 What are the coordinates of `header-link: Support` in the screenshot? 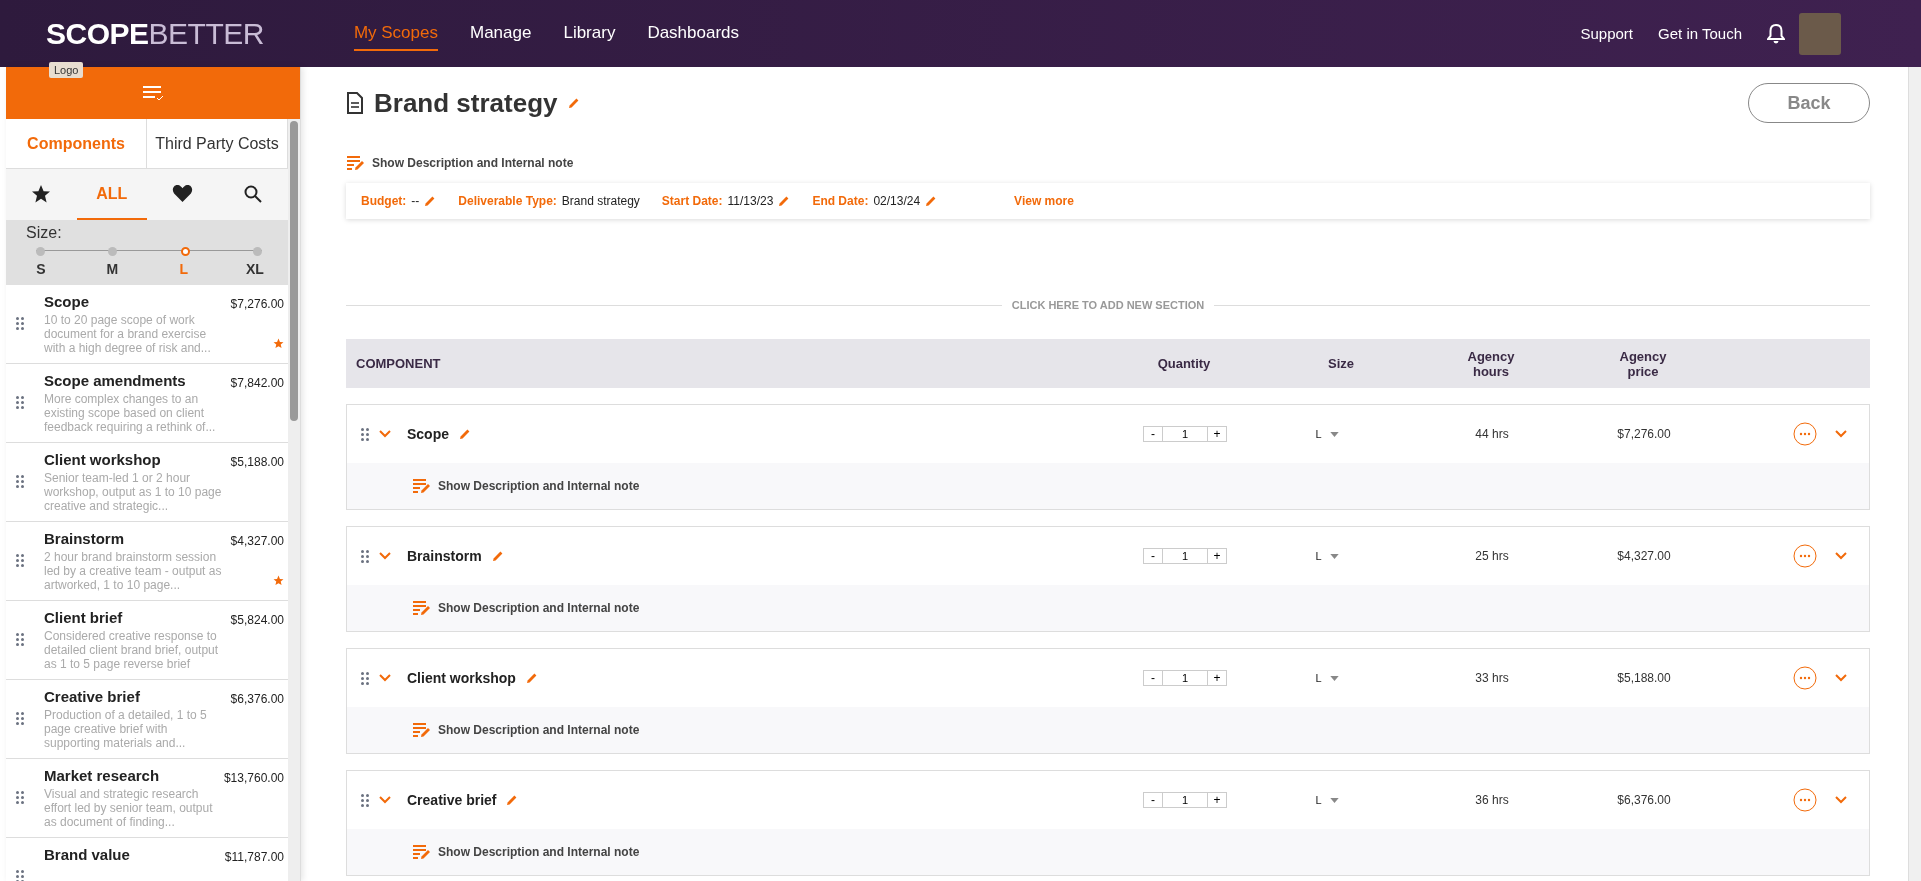 It's located at (1607, 33).